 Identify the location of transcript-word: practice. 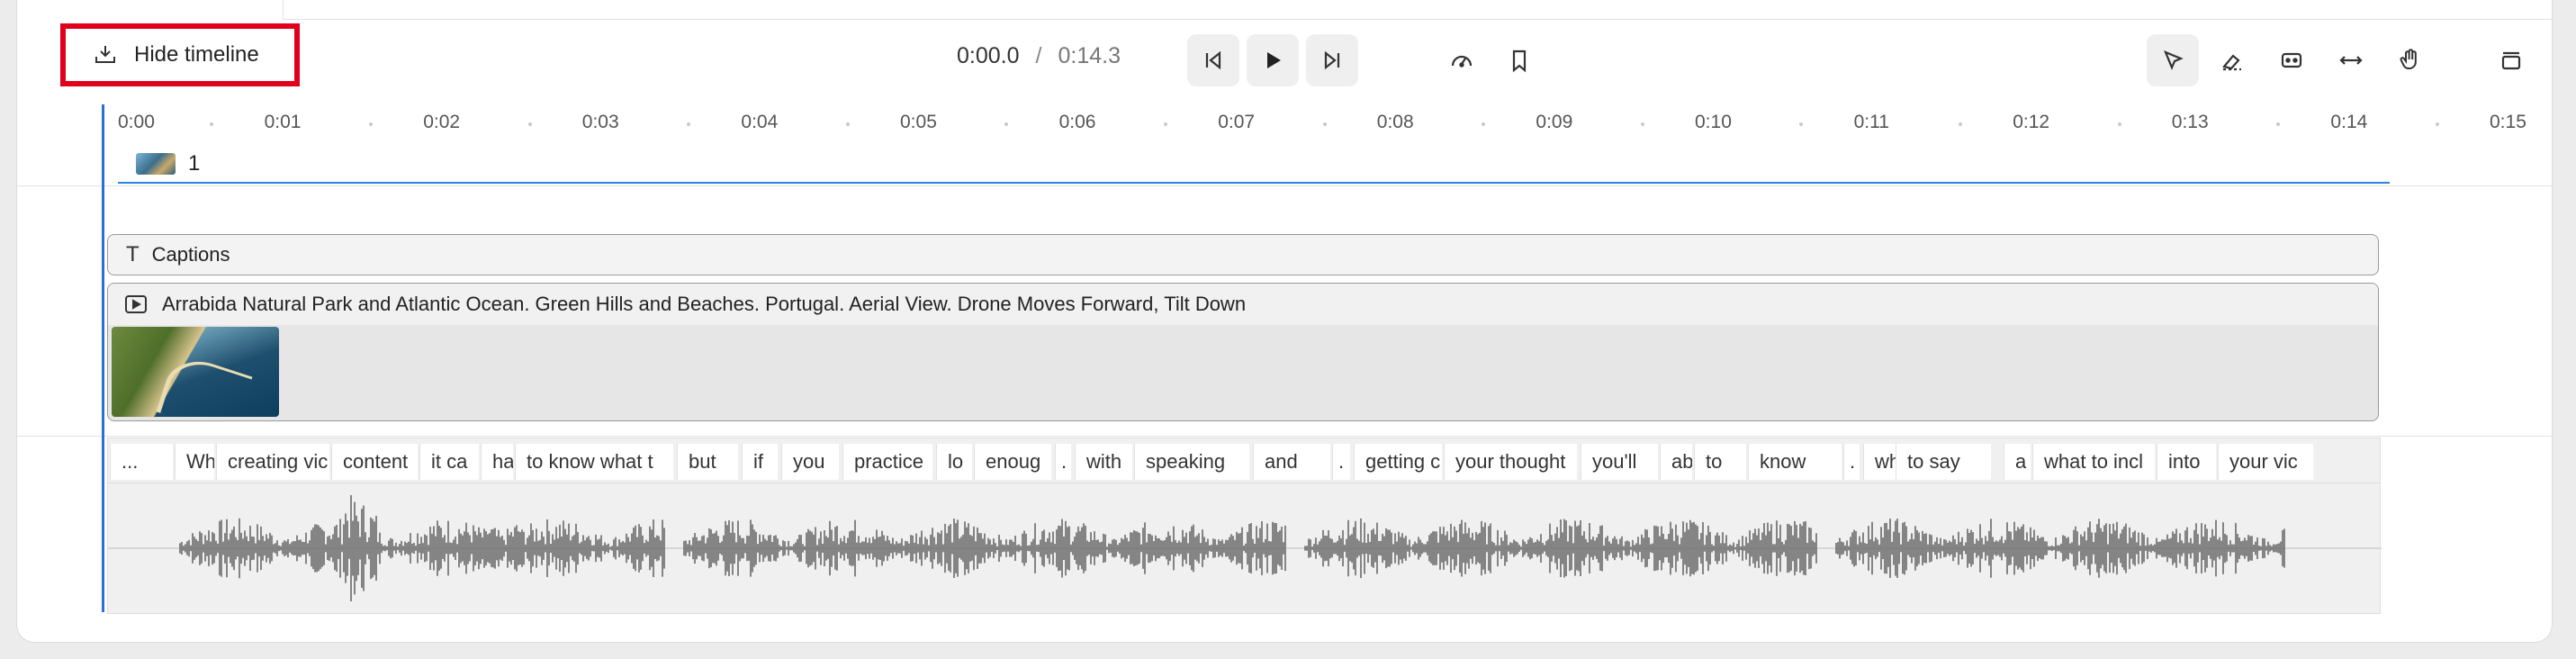
(887, 462).